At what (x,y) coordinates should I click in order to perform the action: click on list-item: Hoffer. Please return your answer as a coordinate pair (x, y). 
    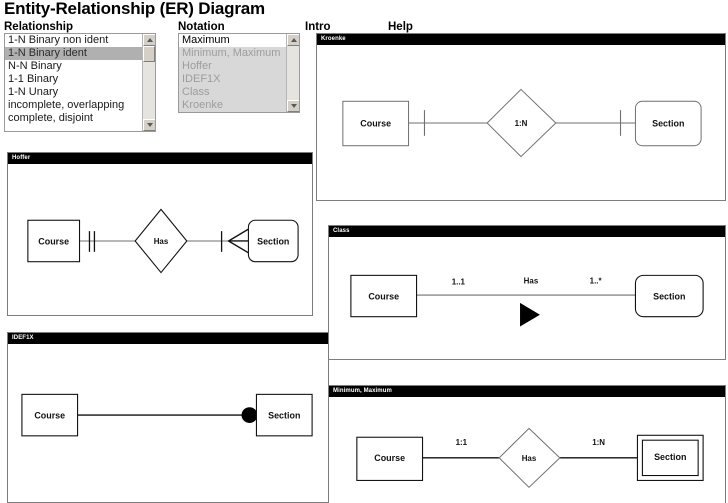
    Looking at the image, I should click on (232, 66).